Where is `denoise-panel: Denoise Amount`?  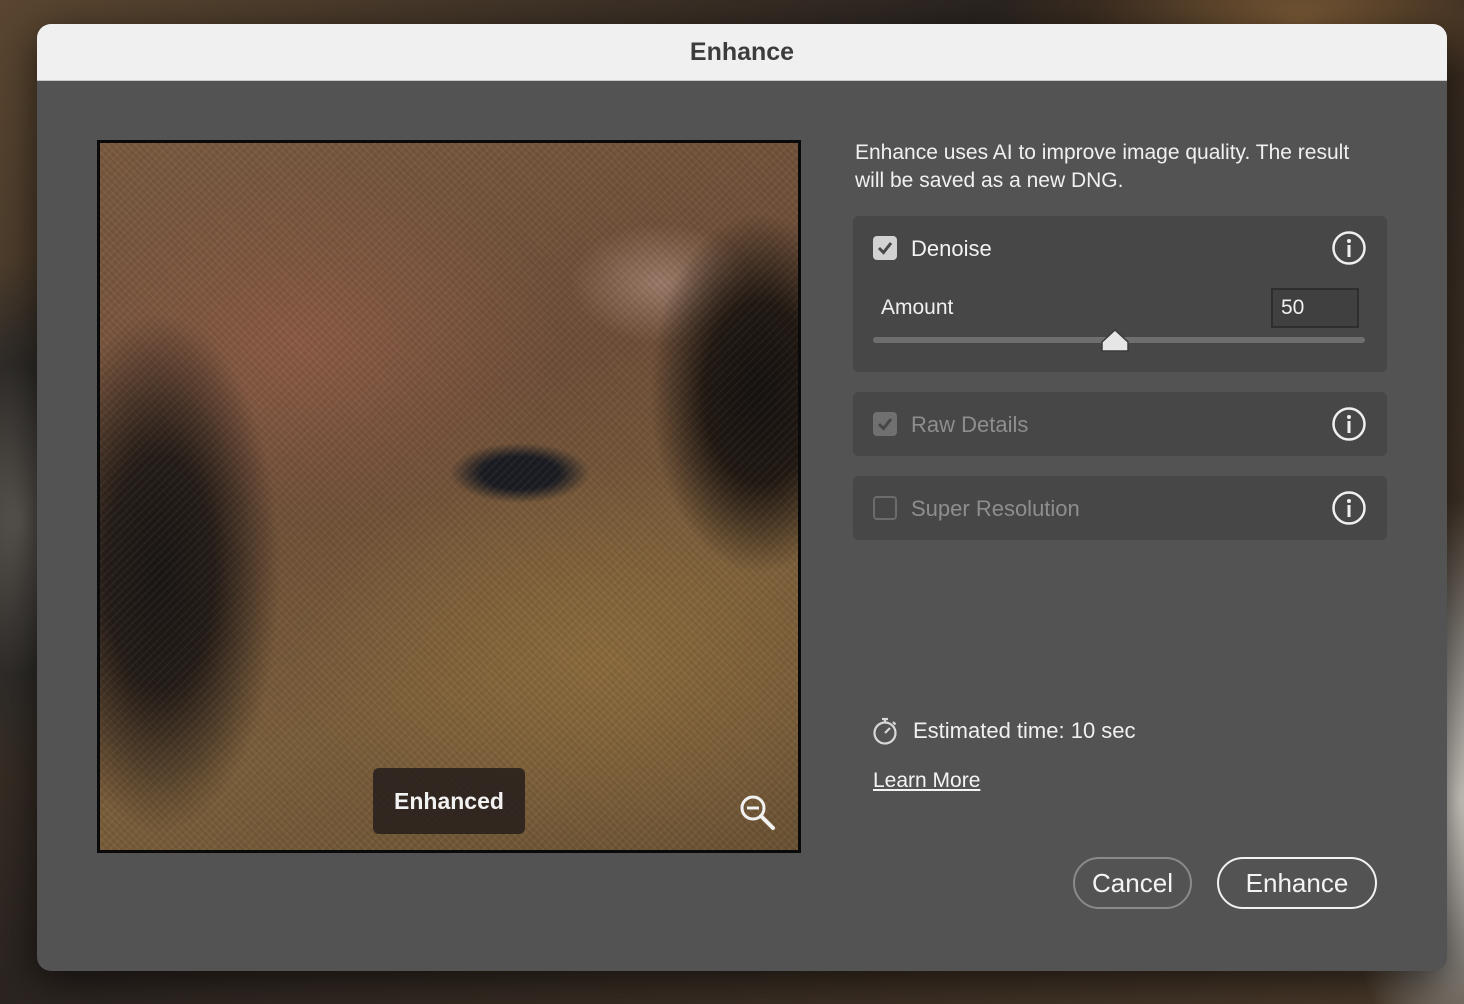
denoise-panel: Denoise Amount is located at coordinates (1120, 294).